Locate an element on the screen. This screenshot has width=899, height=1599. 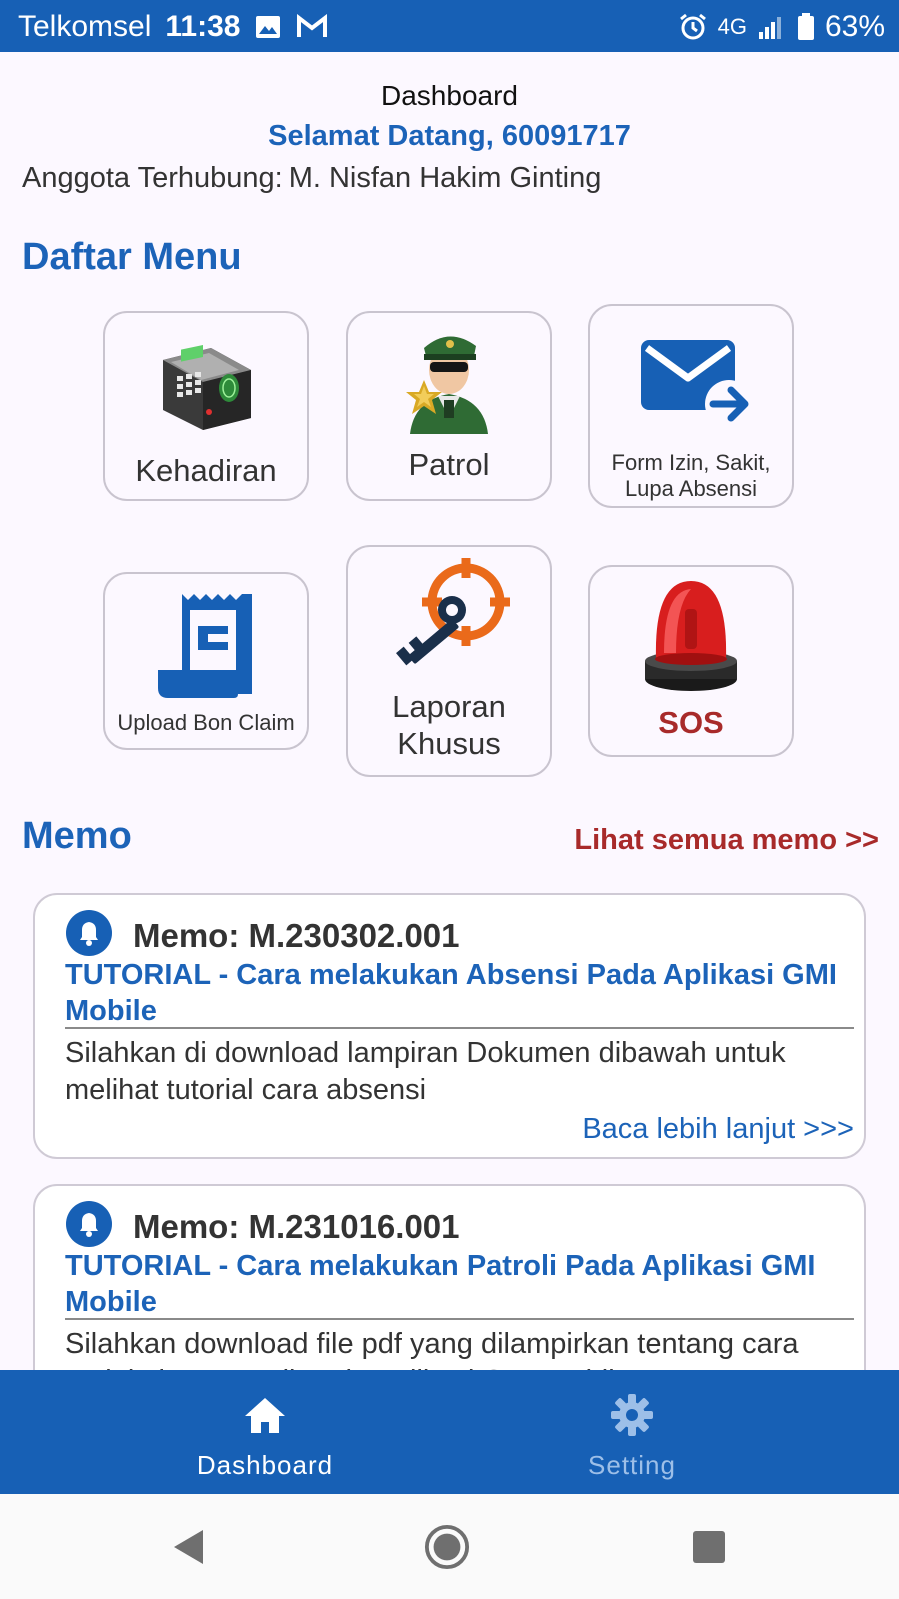
menu-sos-label: SOS is located at coordinates (691, 722).